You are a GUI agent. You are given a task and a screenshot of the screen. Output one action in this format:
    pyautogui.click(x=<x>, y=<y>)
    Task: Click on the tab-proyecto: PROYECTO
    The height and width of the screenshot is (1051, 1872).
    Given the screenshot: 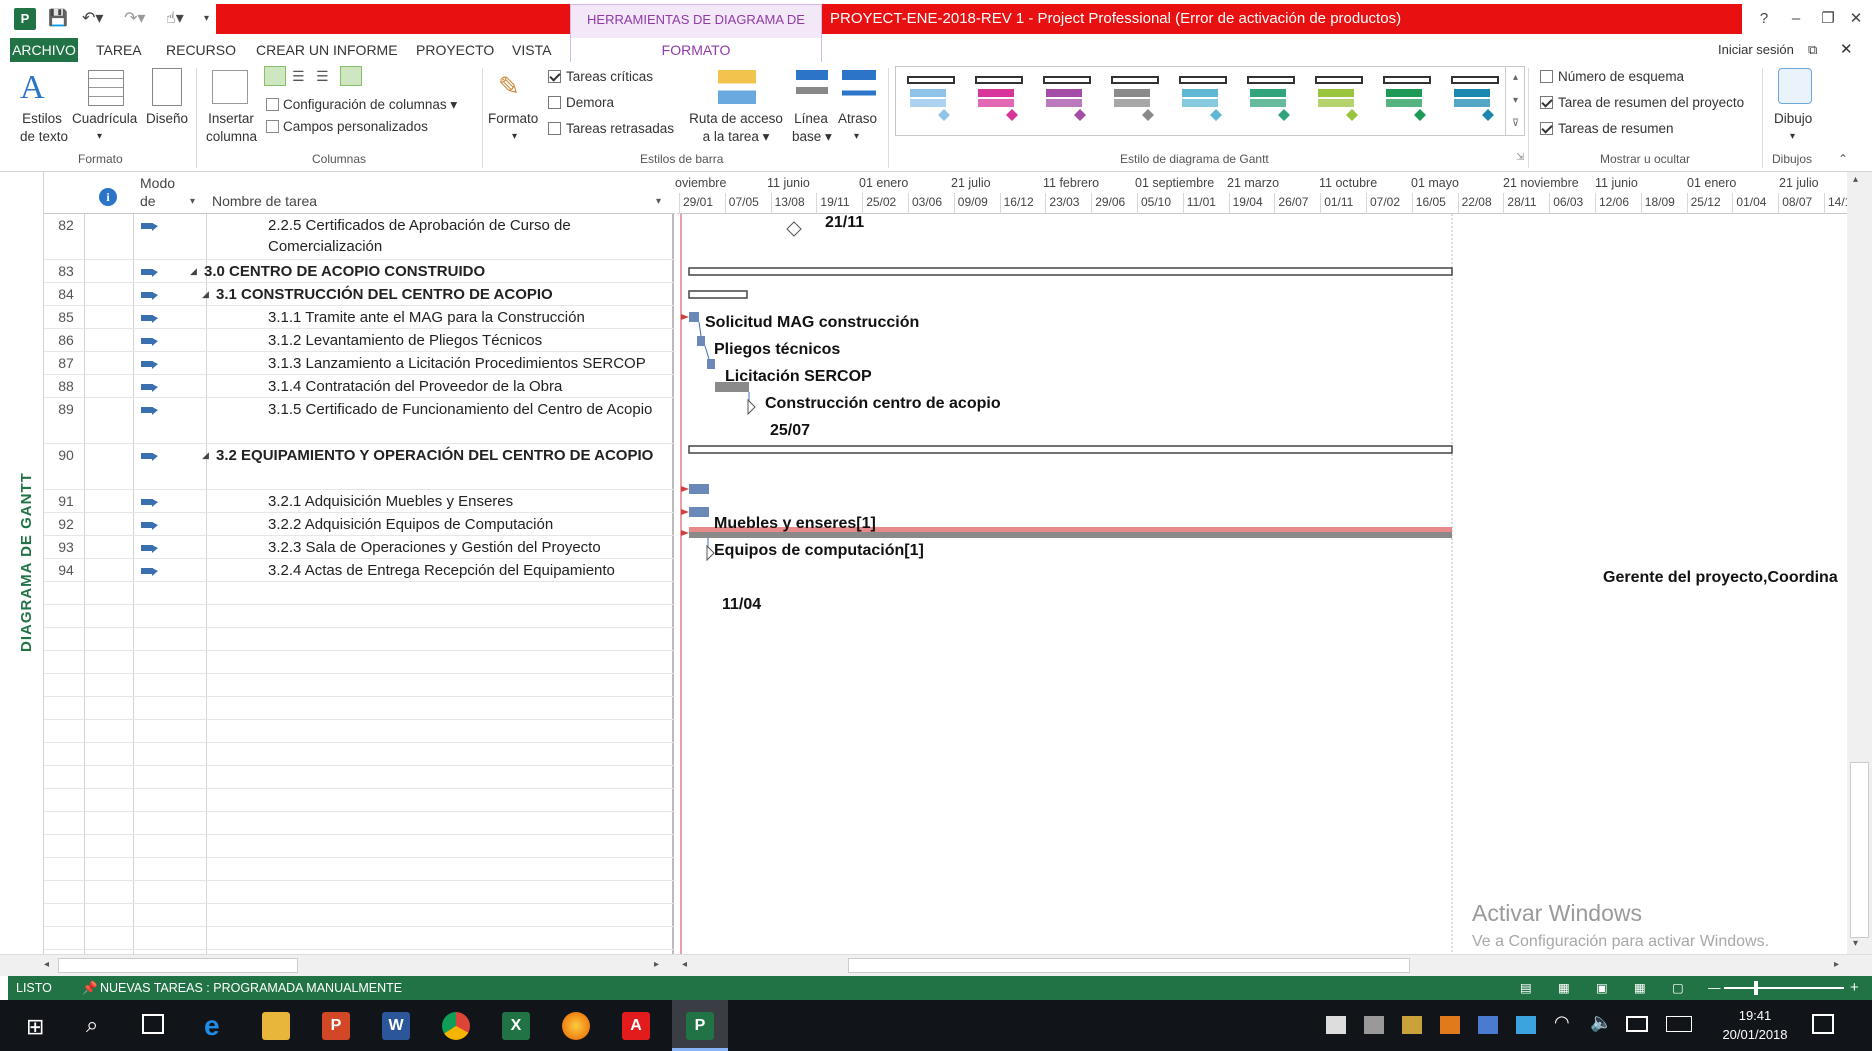 What is the action you would take?
    pyautogui.click(x=455, y=50)
    